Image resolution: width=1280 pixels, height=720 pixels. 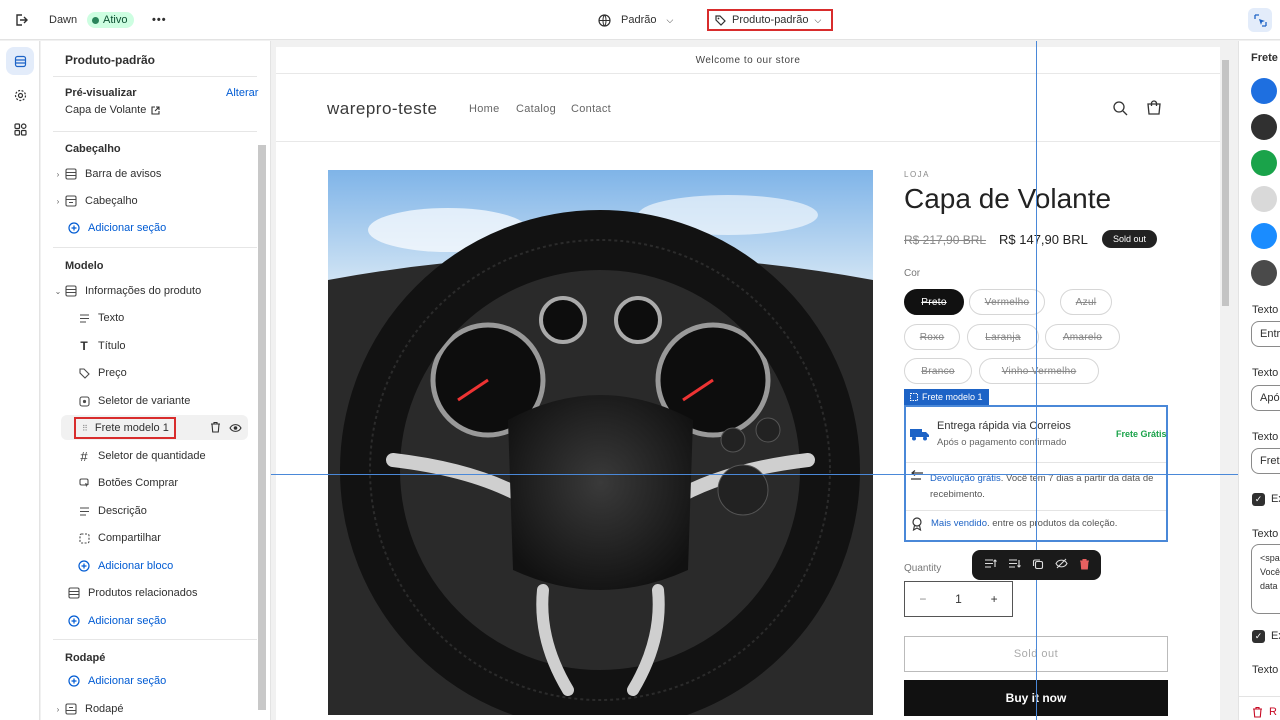 I want to click on product-title: Capa de Volante, so click(x=1008, y=198).